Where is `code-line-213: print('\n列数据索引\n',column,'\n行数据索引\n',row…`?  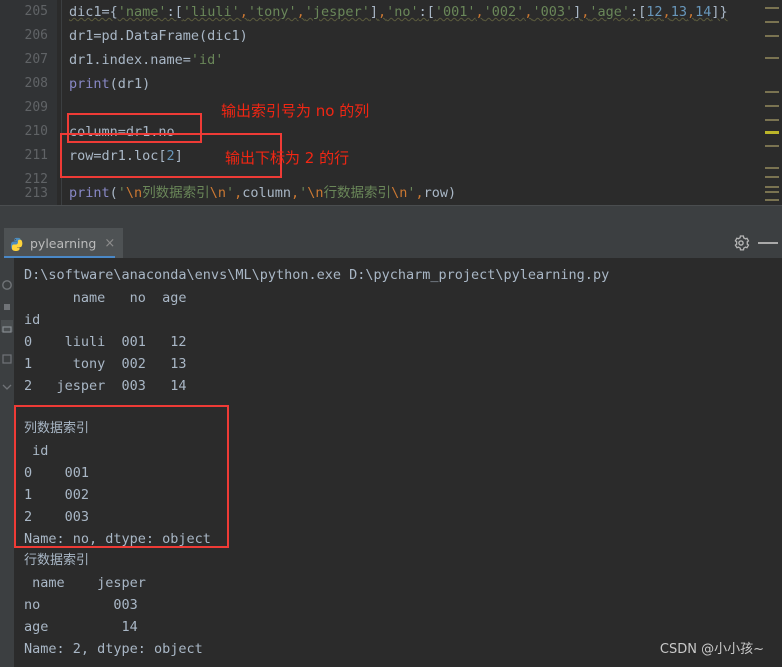 code-line-213: print('\n列数据索引\n',column,'\n行数据索引\n',row… is located at coordinates (262, 193).